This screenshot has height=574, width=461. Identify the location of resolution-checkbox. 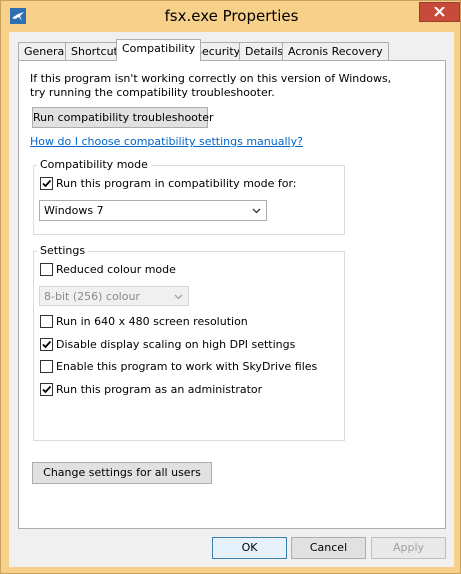
(46, 321).